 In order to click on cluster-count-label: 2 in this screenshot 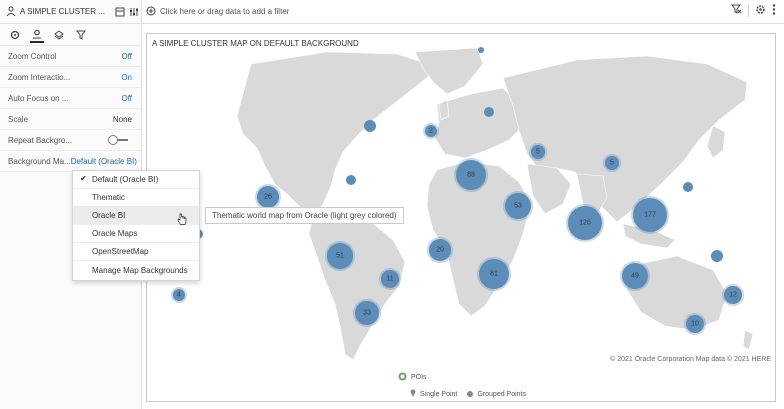, I will do `click(431, 131)`.